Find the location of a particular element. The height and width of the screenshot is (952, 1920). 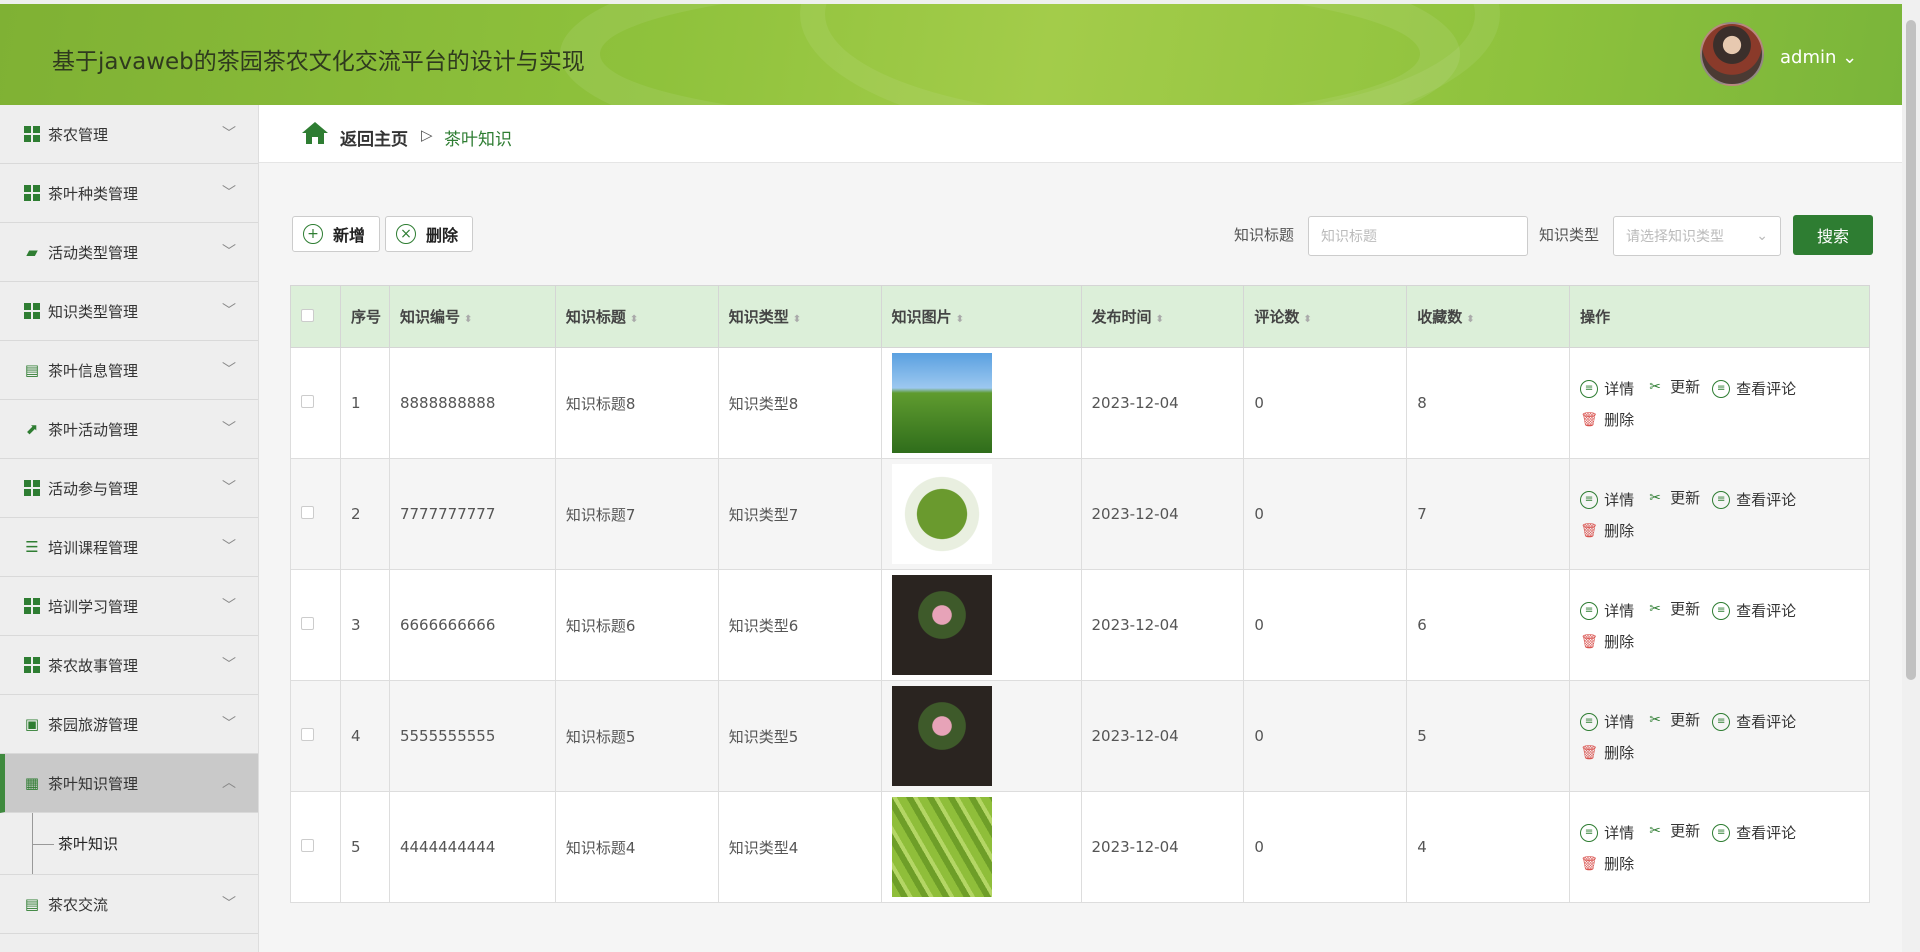

sidebar-item-activity-join: 活动参与管理 ﹀ is located at coordinates (129, 488).